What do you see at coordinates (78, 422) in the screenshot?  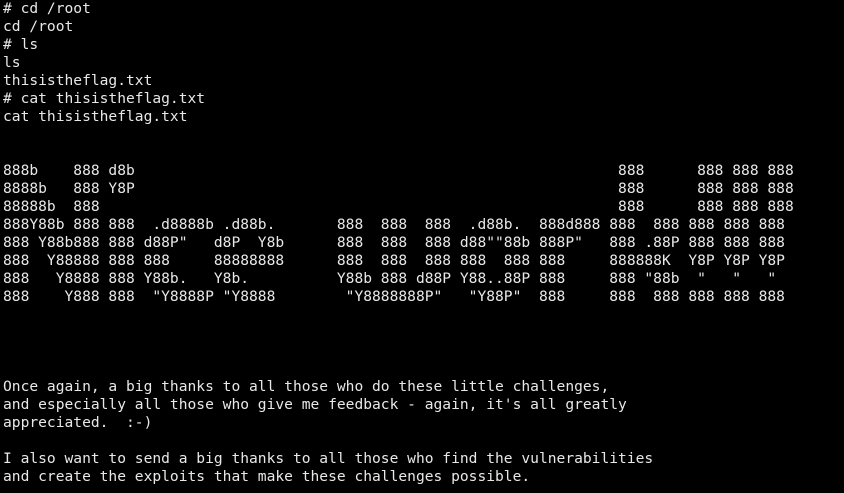 I see `message-line: appreciated. :-)` at bounding box center [78, 422].